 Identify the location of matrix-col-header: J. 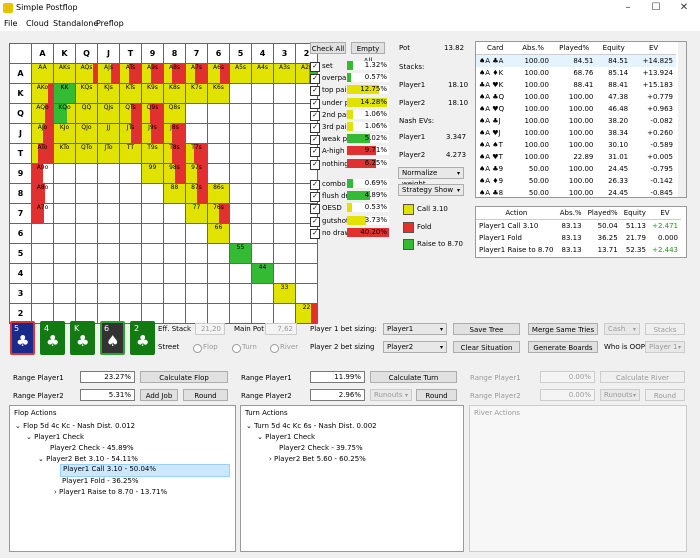
(108, 53).